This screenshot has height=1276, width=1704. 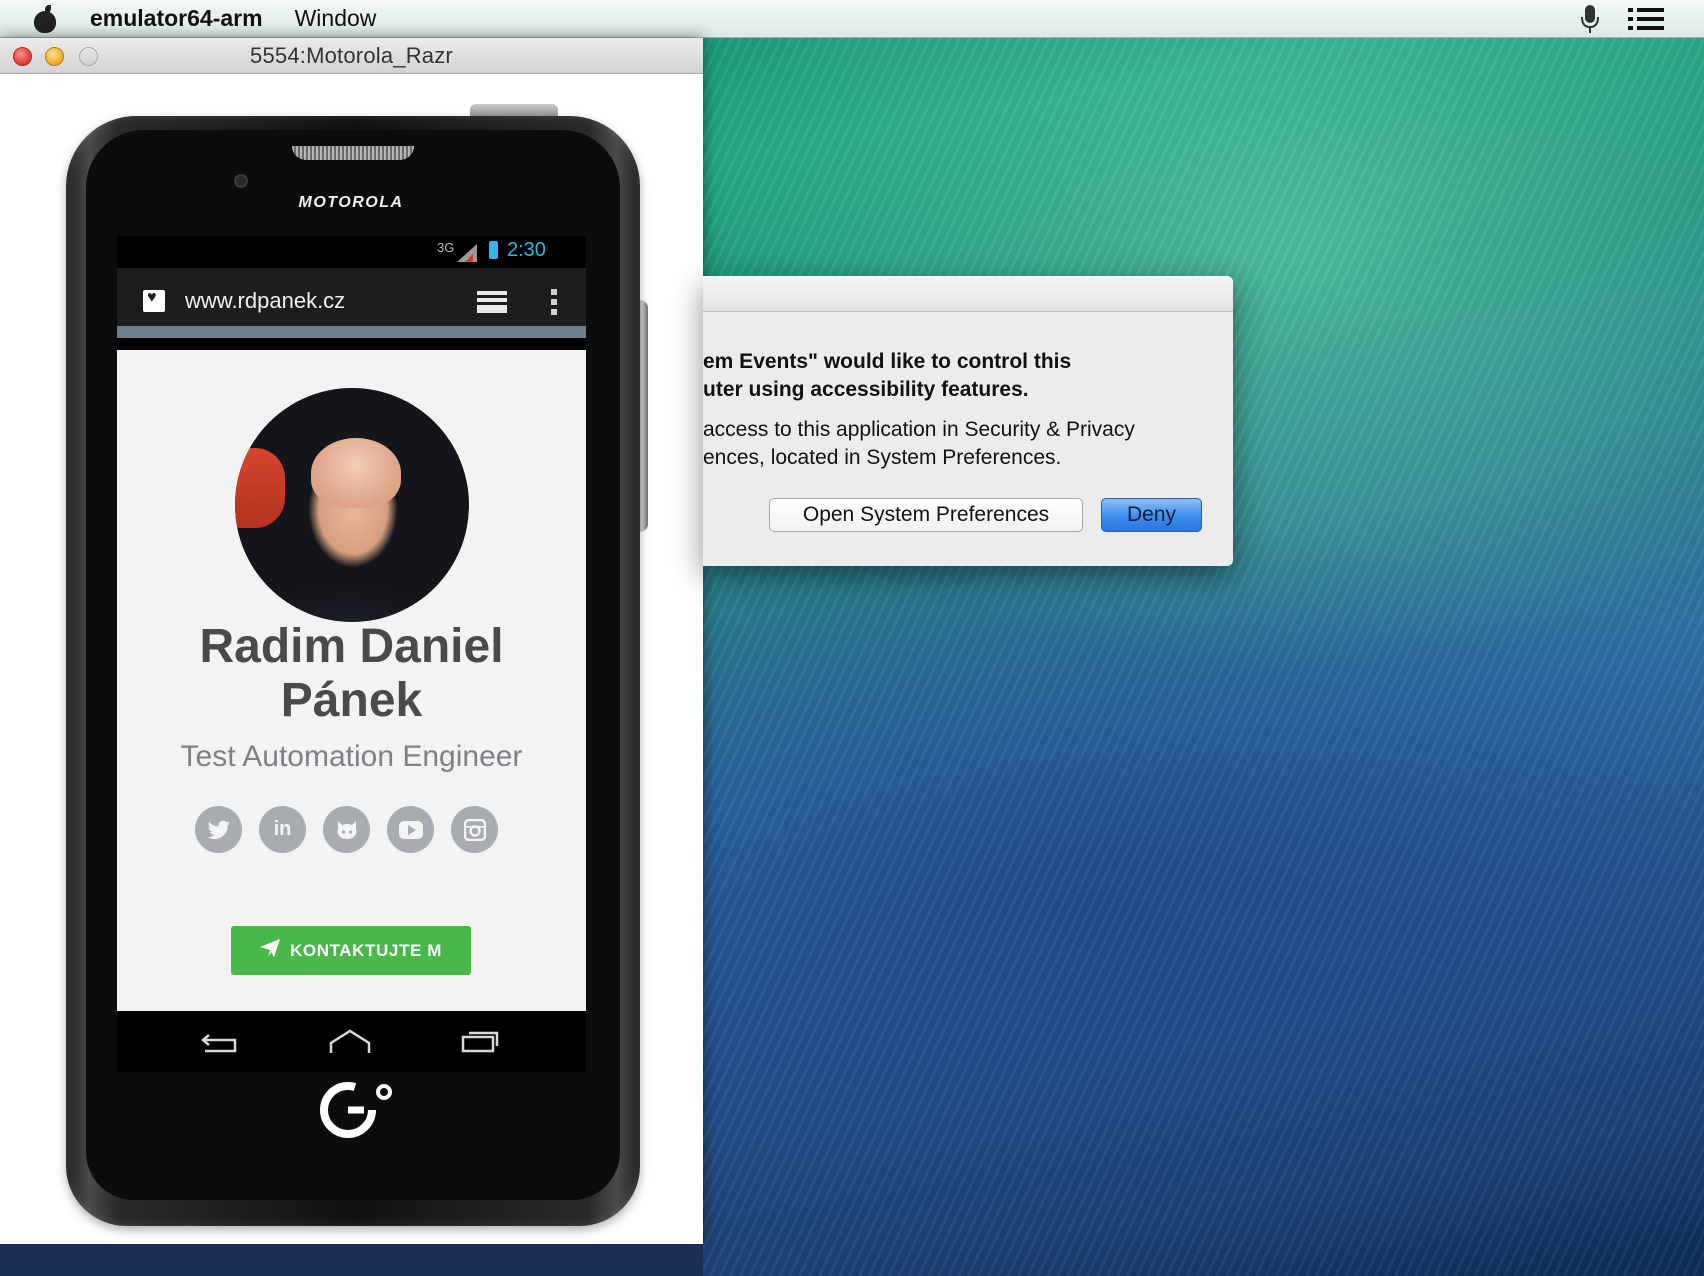 What do you see at coordinates (492, 304) in the screenshot?
I see `tabs-icon` at bounding box center [492, 304].